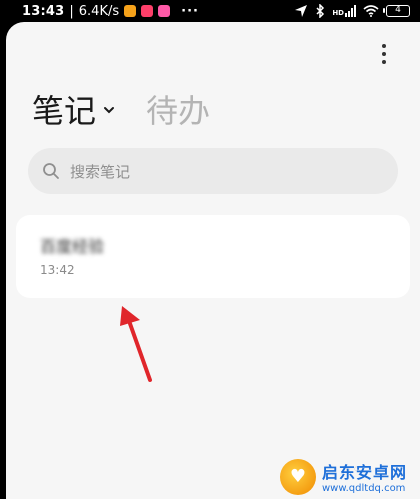 This screenshot has width=420, height=499. I want to click on status-bar: 13:43 | 6.4K/s ··· HD 4, so click(210, 11).